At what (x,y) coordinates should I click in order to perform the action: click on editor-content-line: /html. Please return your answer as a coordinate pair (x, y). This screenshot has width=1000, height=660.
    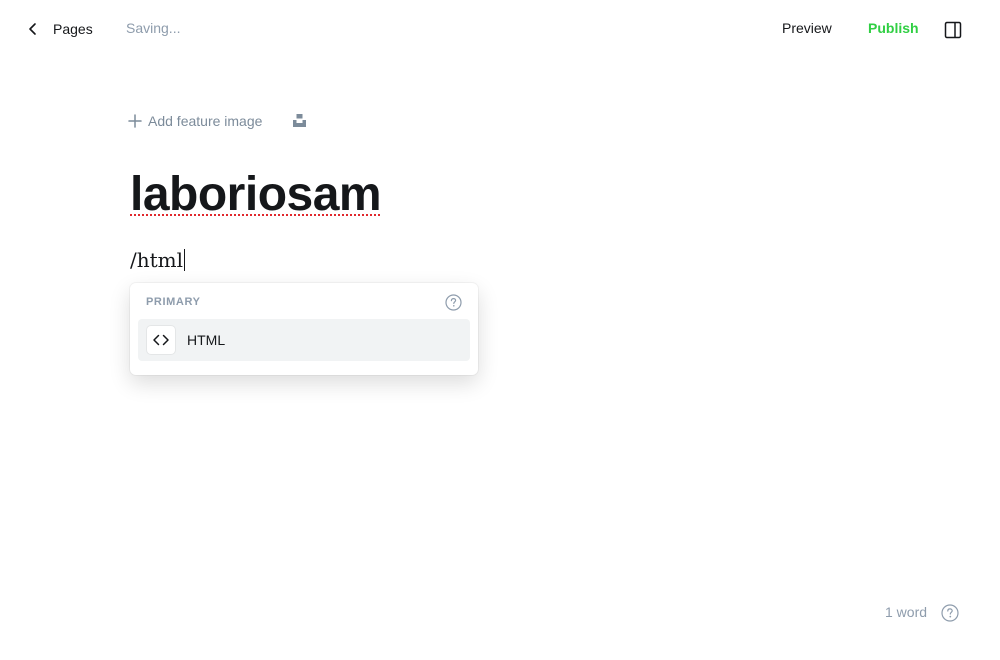
    Looking at the image, I should click on (158, 260).